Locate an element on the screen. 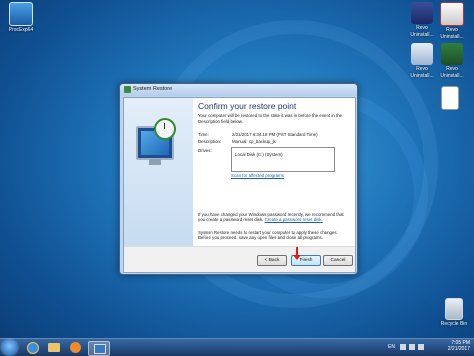 Image resolution: width=474 pixels, height=356 pixels. description-value: Manual: cp_backup_jk is located at coordinates (254, 141).